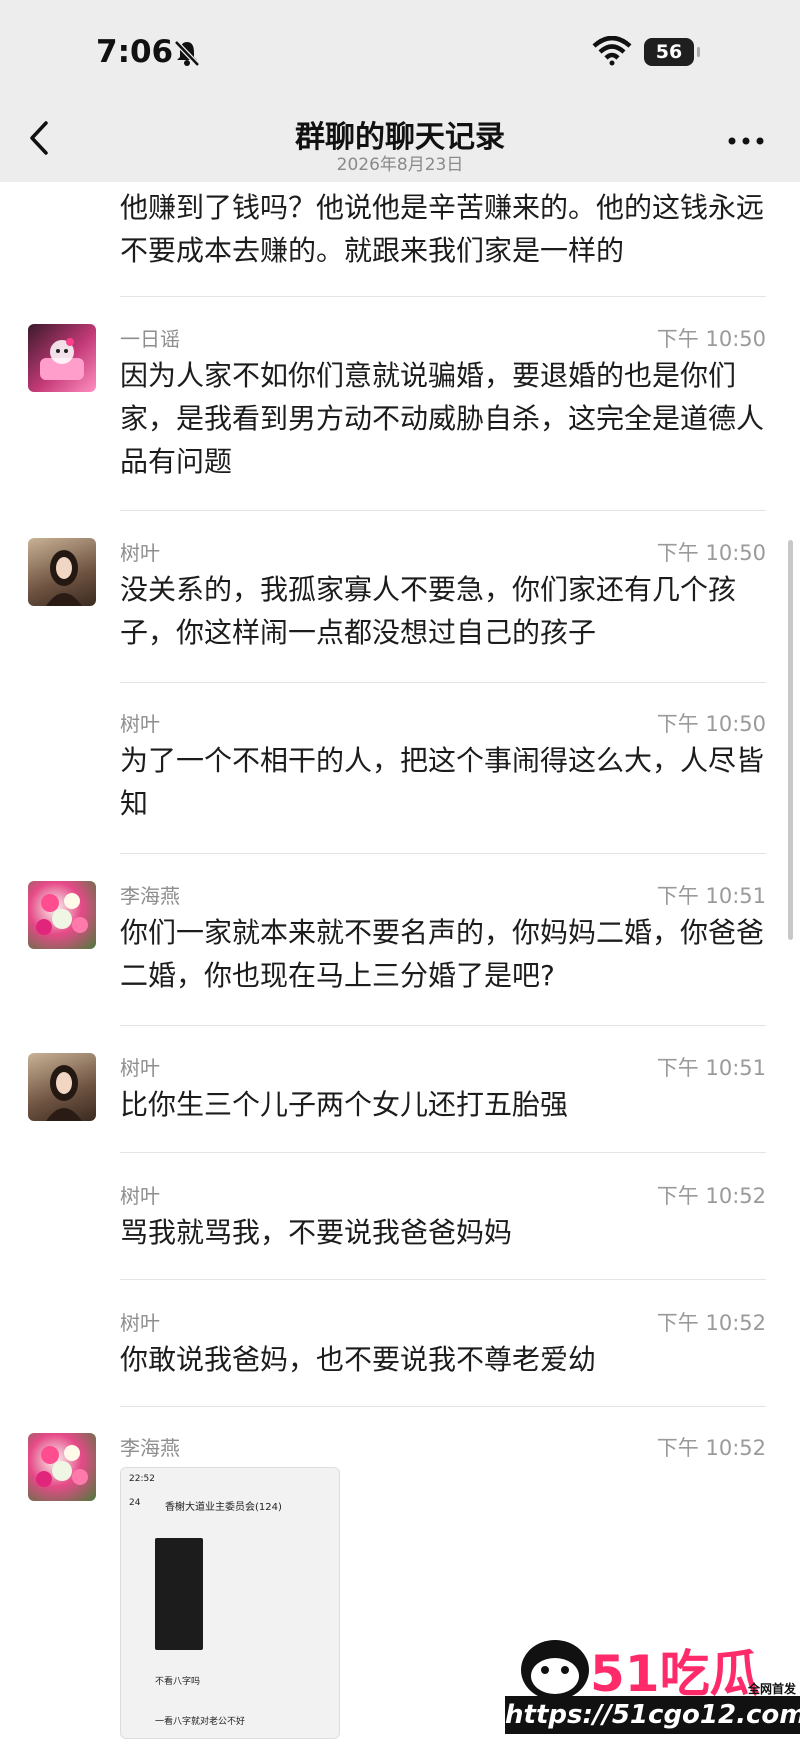  Describe the element at coordinates (230, 1603) in the screenshot. I see `shared-screenshot-image: 22:52 24 香榭大道业主委员会(124) 不看八字吗 一看八字就对老公不好` at that location.